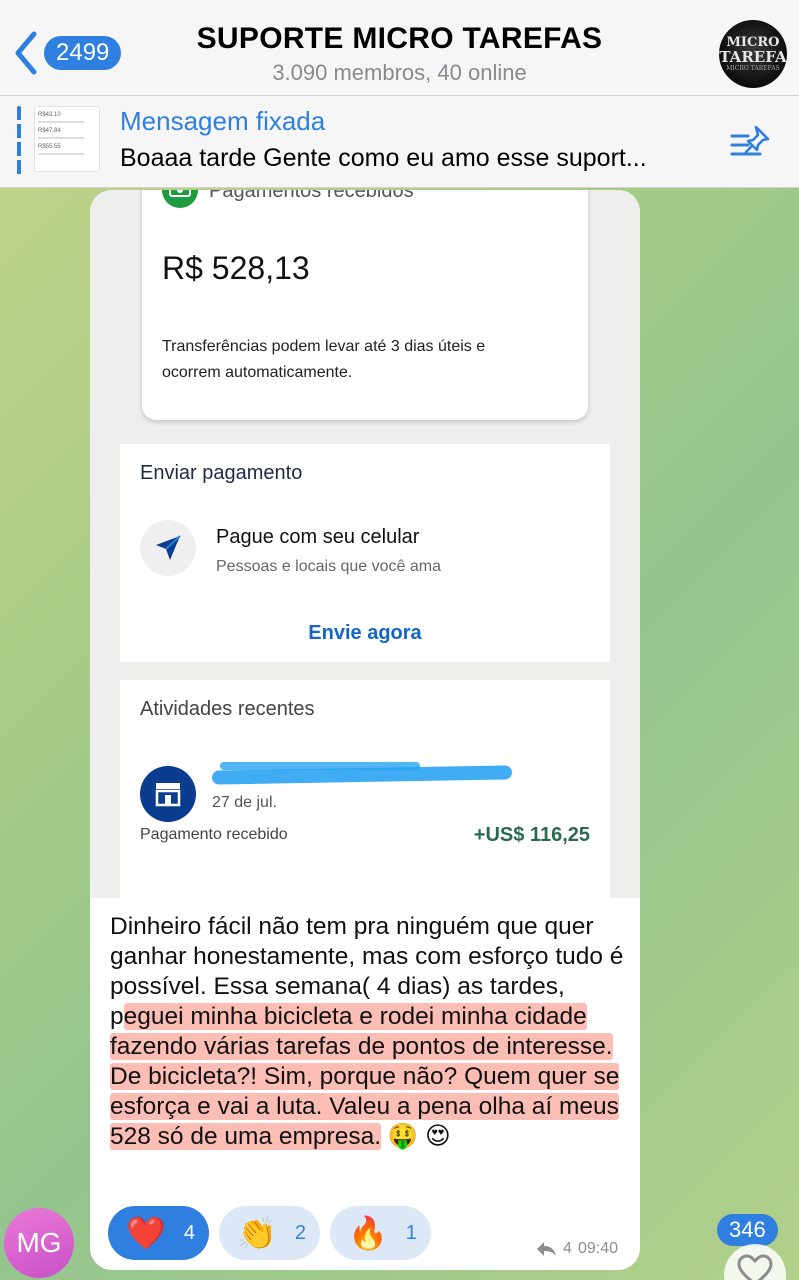 This screenshot has width=799, height=1280. What do you see at coordinates (223, 121) in the screenshot?
I see `pinned-label: Mensagem fixada` at bounding box center [223, 121].